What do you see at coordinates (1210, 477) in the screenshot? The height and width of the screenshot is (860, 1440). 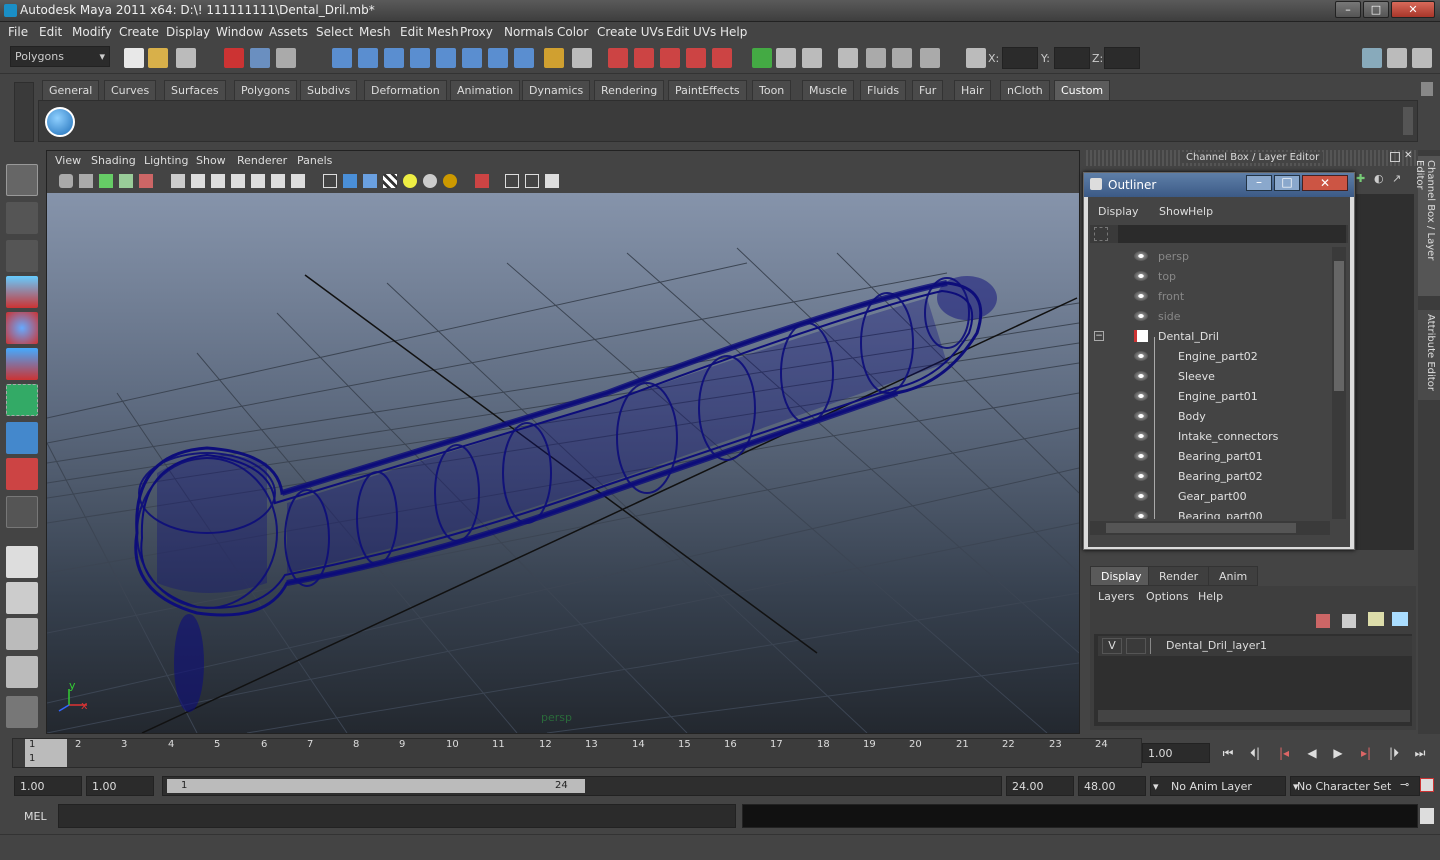 I see `outliner-item-bearing-part02: Bearing_part02` at bounding box center [1210, 477].